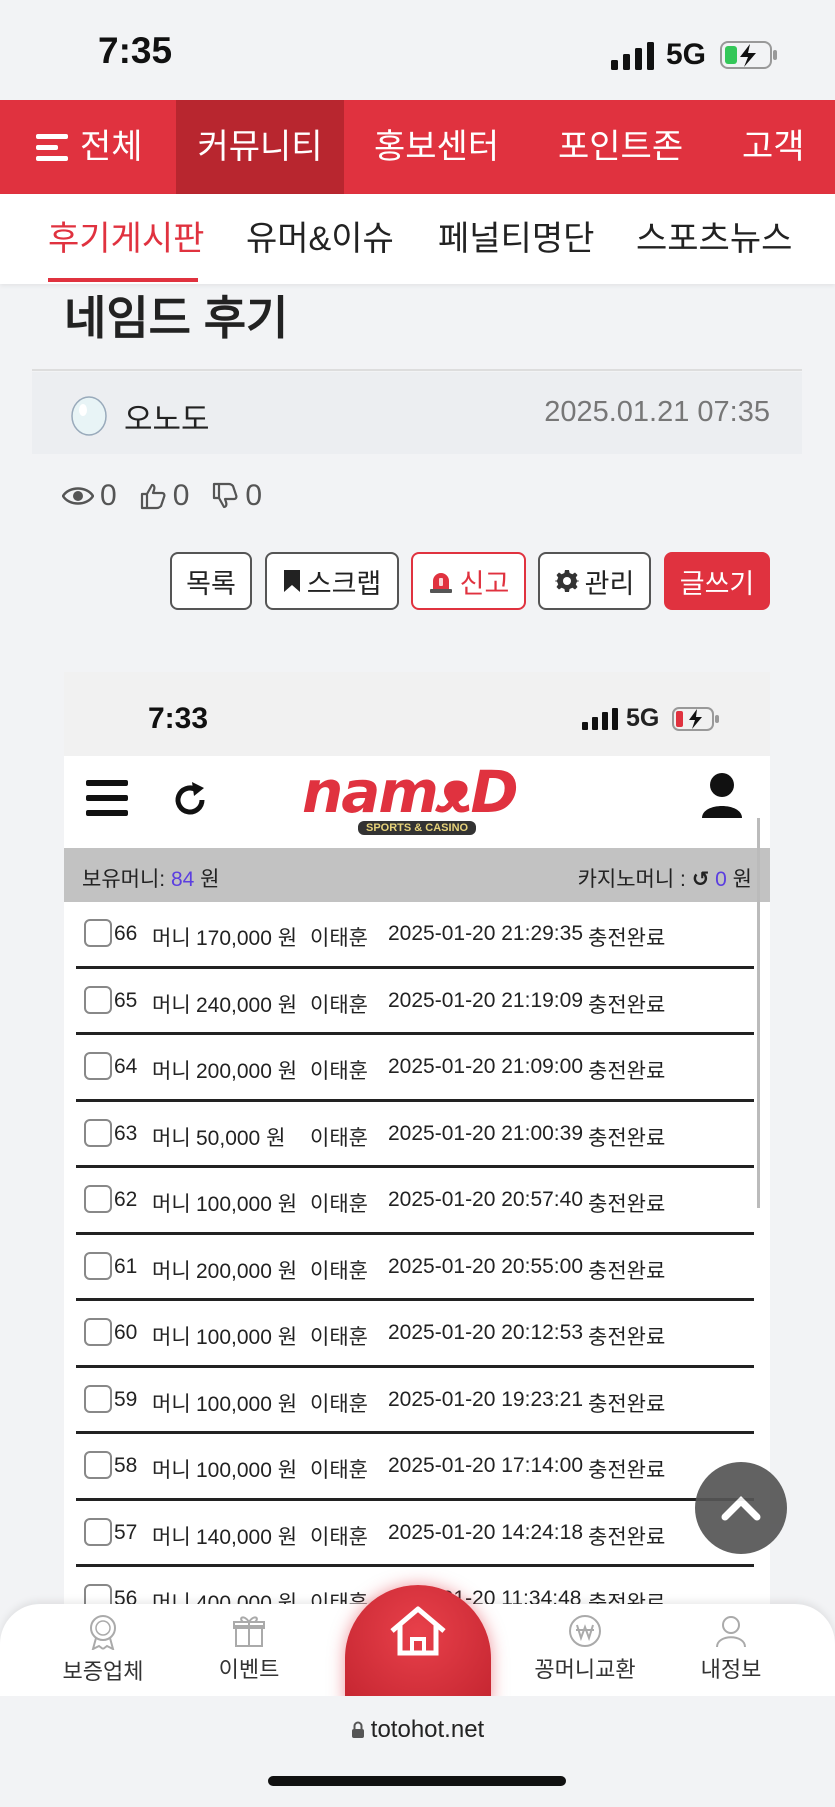 The image size is (835, 1807). What do you see at coordinates (417, 802) in the screenshot?
I see `embedded-header: namᴥD SPORTS & CASINO` at bounding box center [417, 802].